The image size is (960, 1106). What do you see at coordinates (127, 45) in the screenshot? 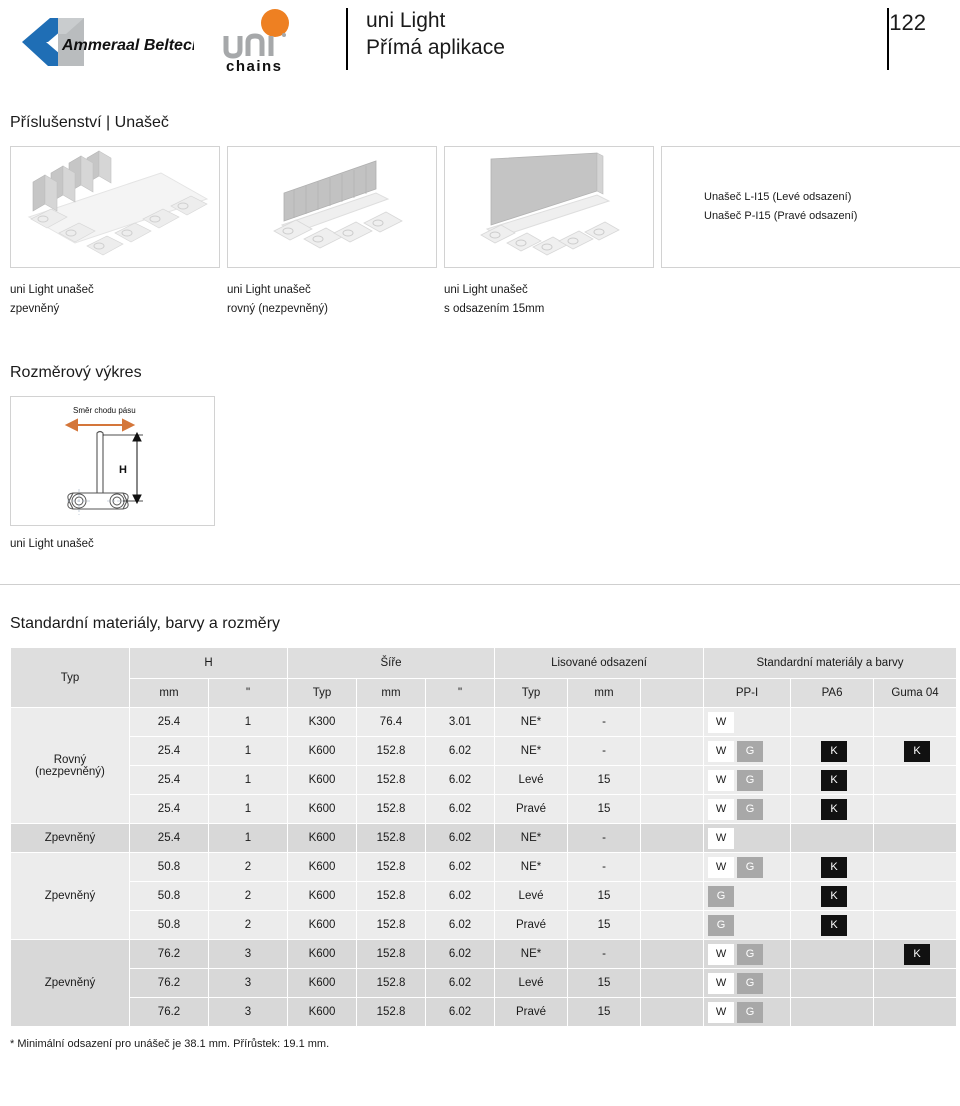
I see `svg-text: Ammeraal Beltech` at bounding box center [127, 45].